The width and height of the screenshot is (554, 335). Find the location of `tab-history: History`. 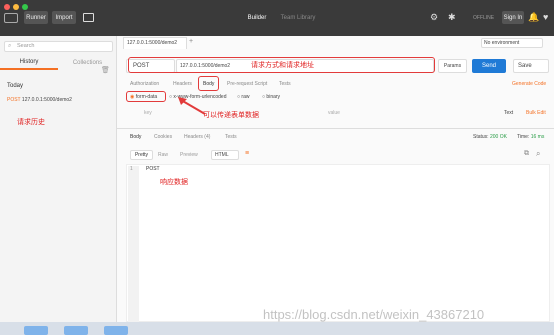

tab-history: History is located at coordinates (29, 63).